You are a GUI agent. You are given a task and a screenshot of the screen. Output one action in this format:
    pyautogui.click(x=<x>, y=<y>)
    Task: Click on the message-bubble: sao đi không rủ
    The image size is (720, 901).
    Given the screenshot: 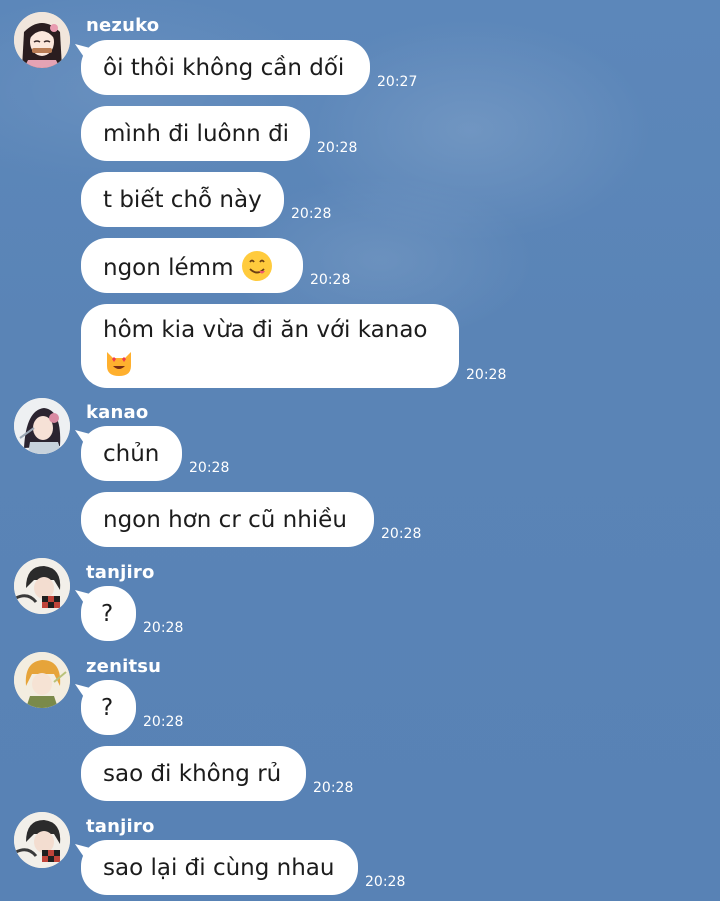 What is the action you would take?
    pyautogui.click(x=193, y=773)
    